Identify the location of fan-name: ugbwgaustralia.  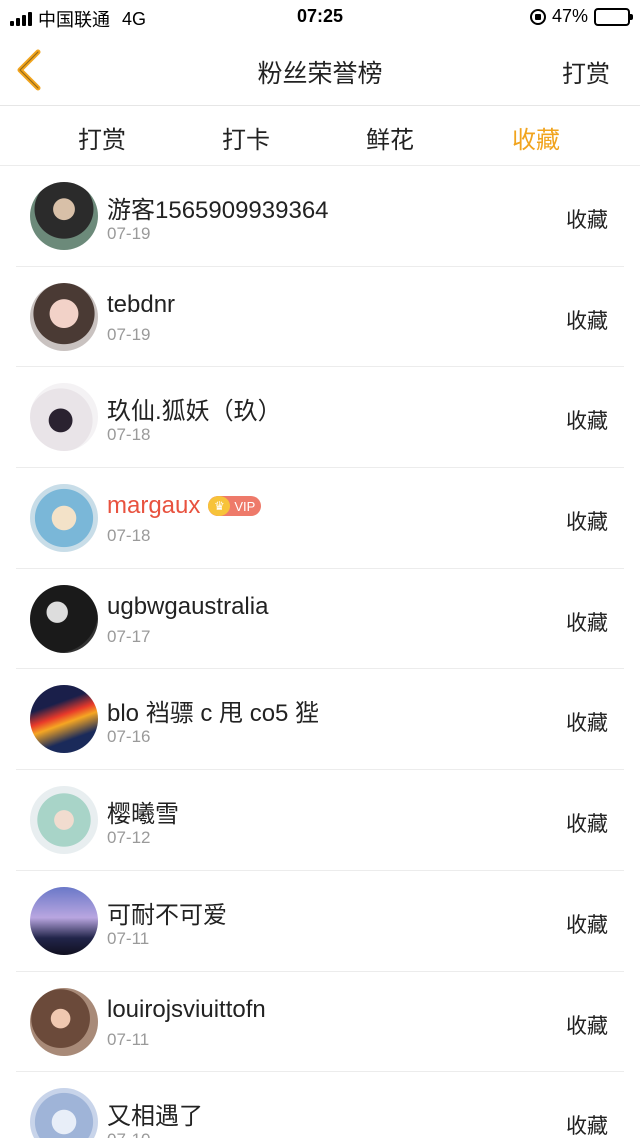
(188, 606).